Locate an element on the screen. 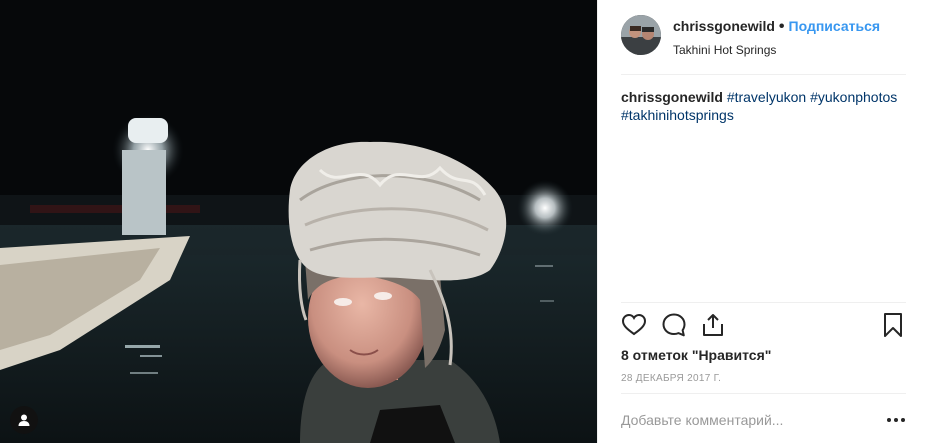 This screenshot has width=928, height=443. avatar is located at coordinates (641, 35).